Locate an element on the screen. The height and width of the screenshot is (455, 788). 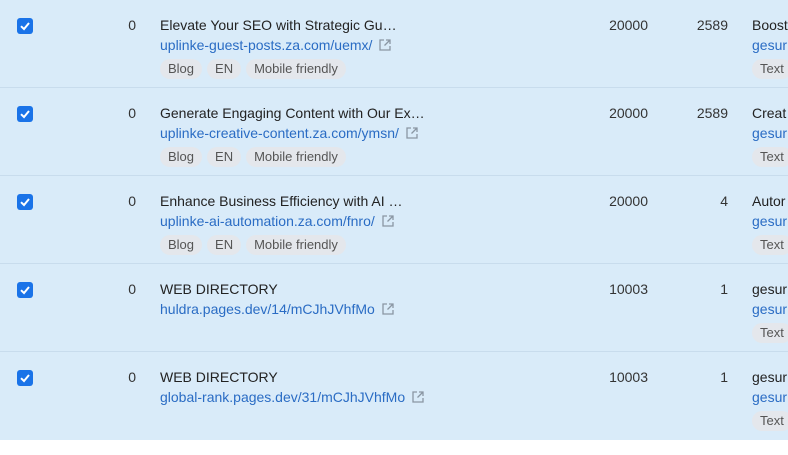
value-cell-2: 4 is located at coordinates (724, 201).